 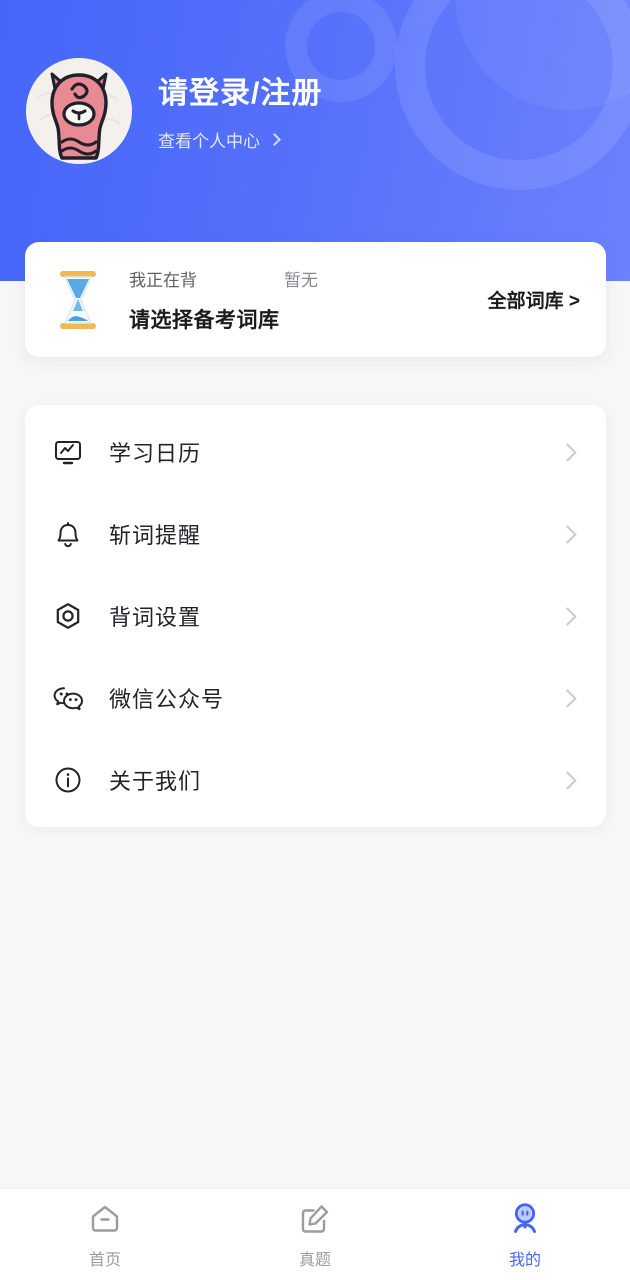 I want to click on menu-item-about-us: 关于我们, so click(x=315, y=780).